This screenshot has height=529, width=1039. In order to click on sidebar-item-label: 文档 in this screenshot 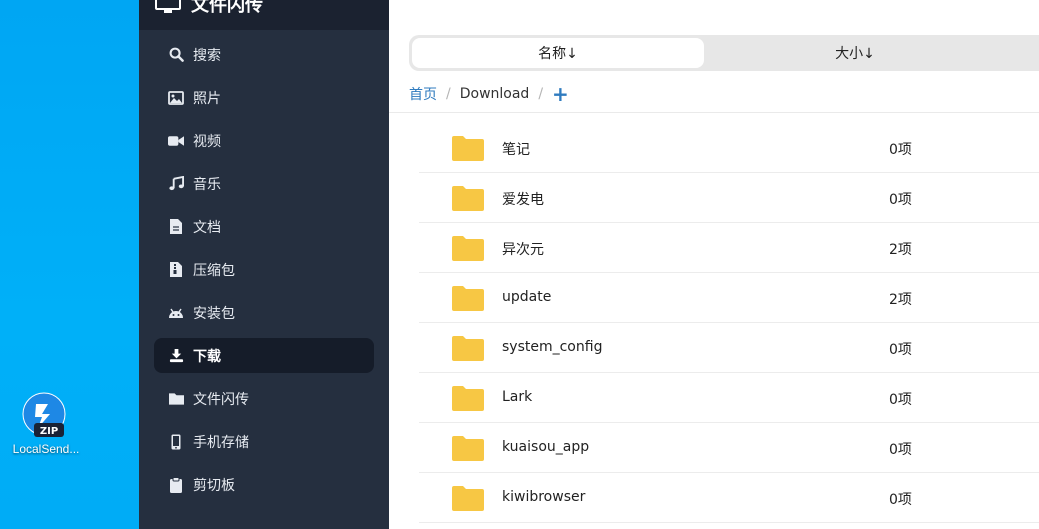, I will do `click(207, 227)`.